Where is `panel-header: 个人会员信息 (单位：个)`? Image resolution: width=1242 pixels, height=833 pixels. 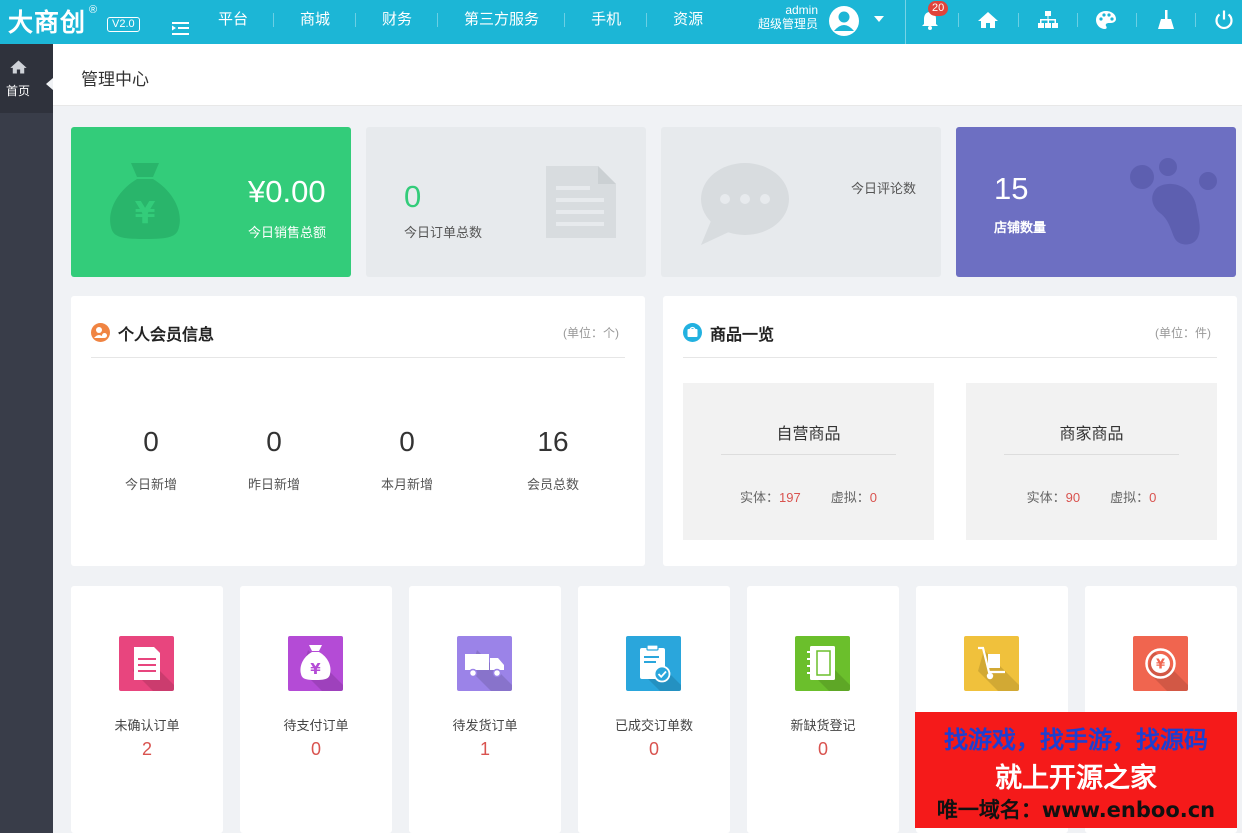 panel-header: 个人会员信息 (单位：个) is located at coordinates (358, 339).